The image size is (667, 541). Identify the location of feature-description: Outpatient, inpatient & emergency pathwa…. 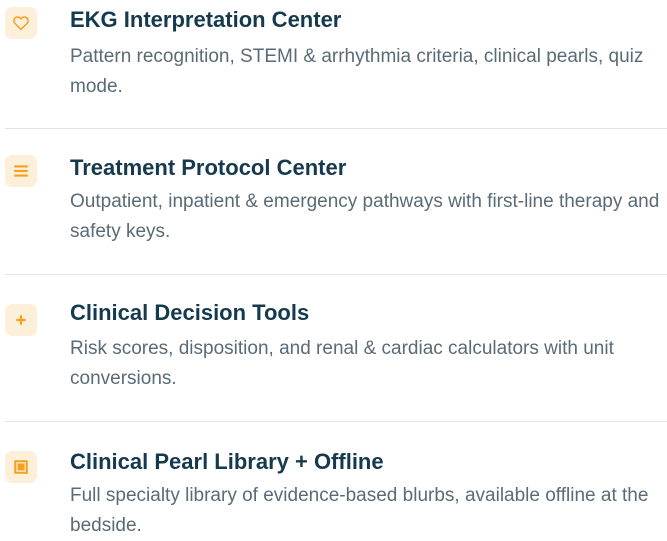
(365, 216).